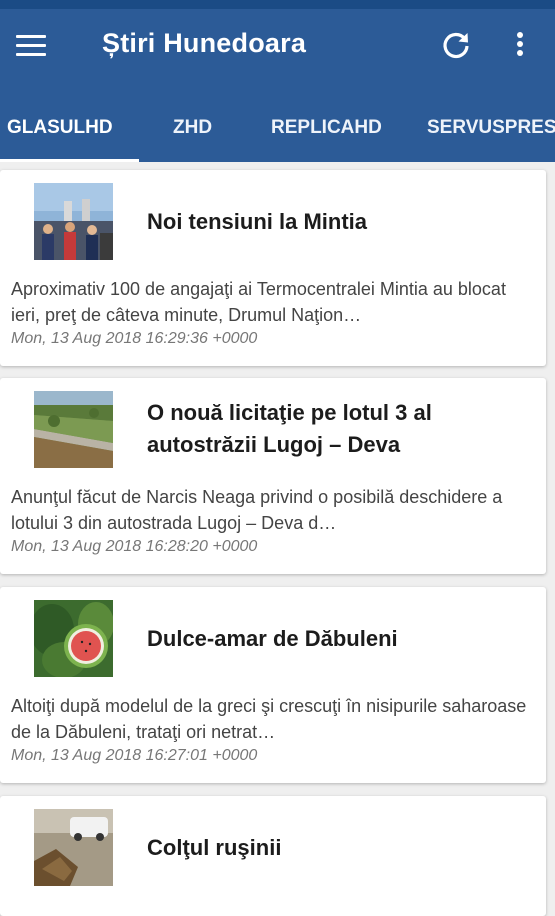  What do you see at coordinates (456, 45) in the screenshot?
I see `refresh-icon` at bounding box center [456, 45].